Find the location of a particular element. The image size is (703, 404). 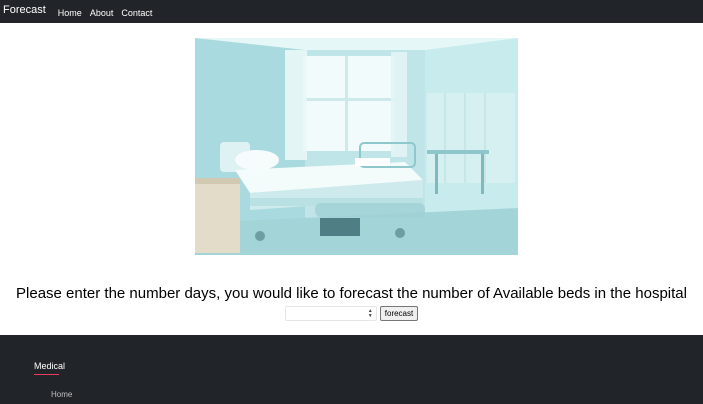

nav-link-about: About is located at coordinates (102, 13).